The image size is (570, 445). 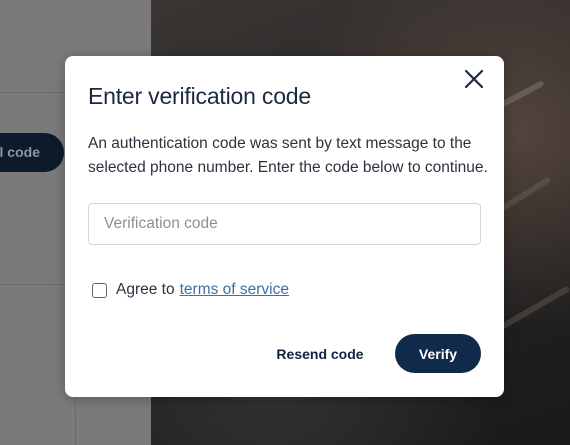 I want to click on terms-of-service-link: terms of service, so click(x=234, y=290).